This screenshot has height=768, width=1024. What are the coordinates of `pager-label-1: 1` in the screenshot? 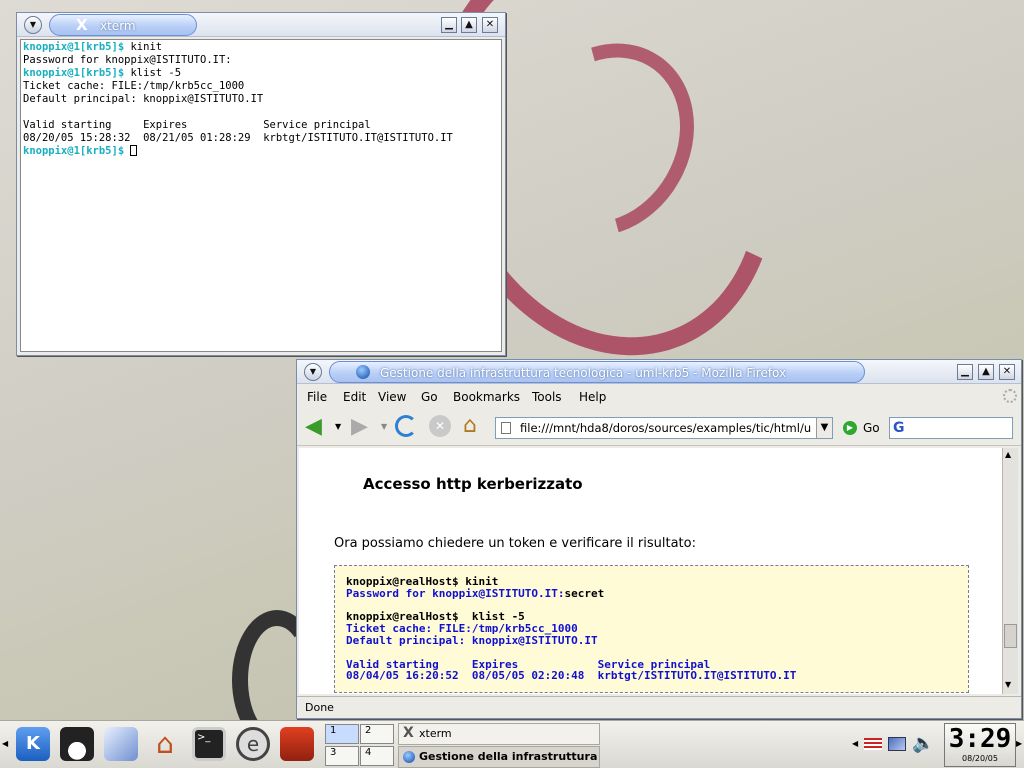 It's located at (333, 730).